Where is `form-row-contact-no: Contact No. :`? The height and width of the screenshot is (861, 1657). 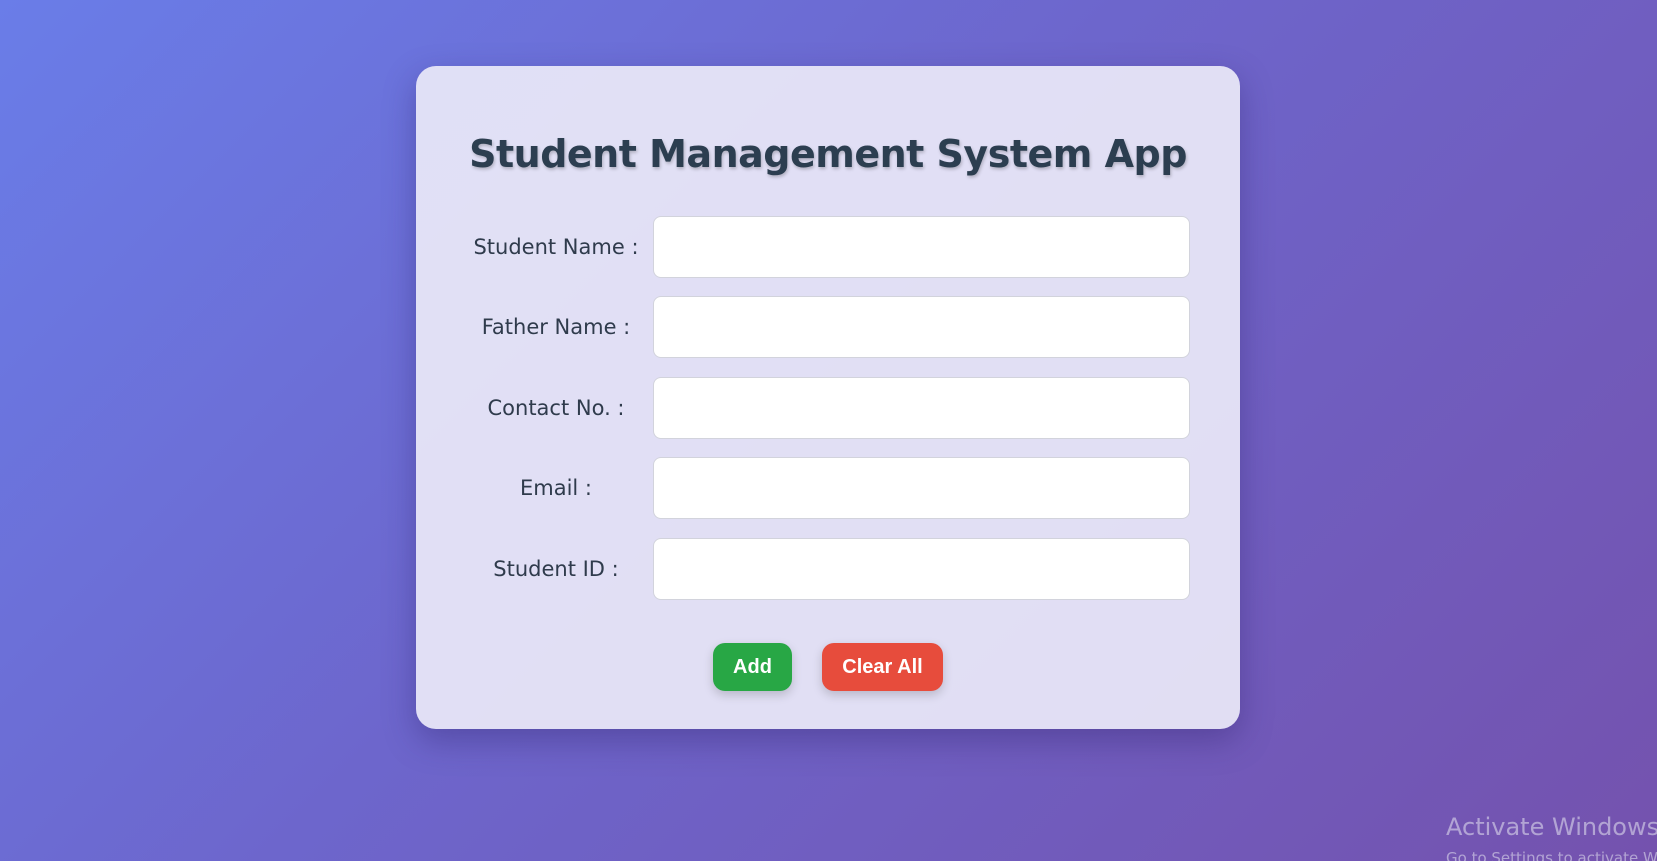 form-row-contact-no: Contact No. : is located at coordinates (828, 408).